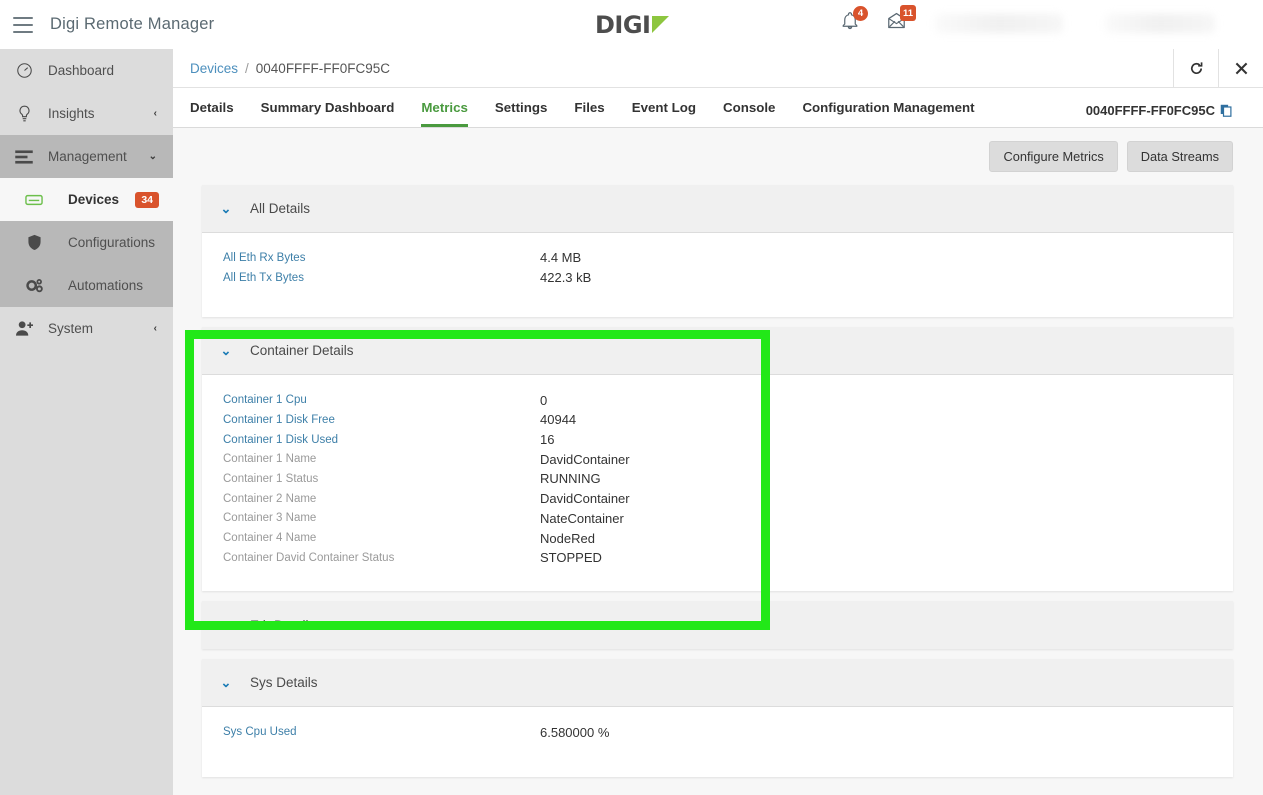  I want to click on metric-label: All Eth Rx Bytes, so click(371, 258).